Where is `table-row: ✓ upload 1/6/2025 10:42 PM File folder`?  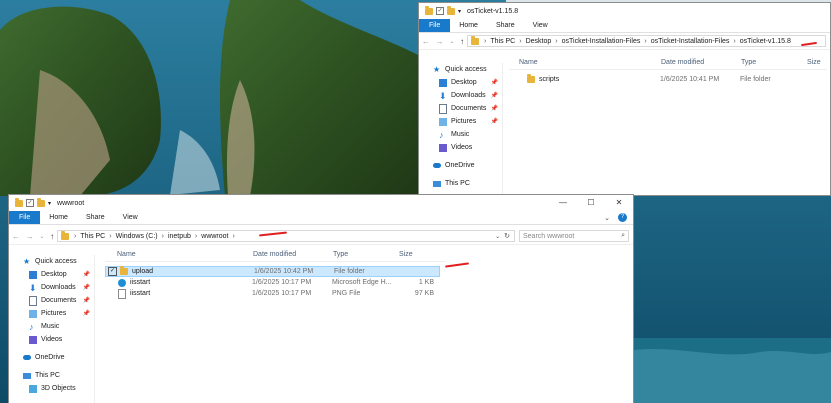 table-row: ✓ upload 1/6/2025 10:42 PM File folder is located at coordinates (272, 271).